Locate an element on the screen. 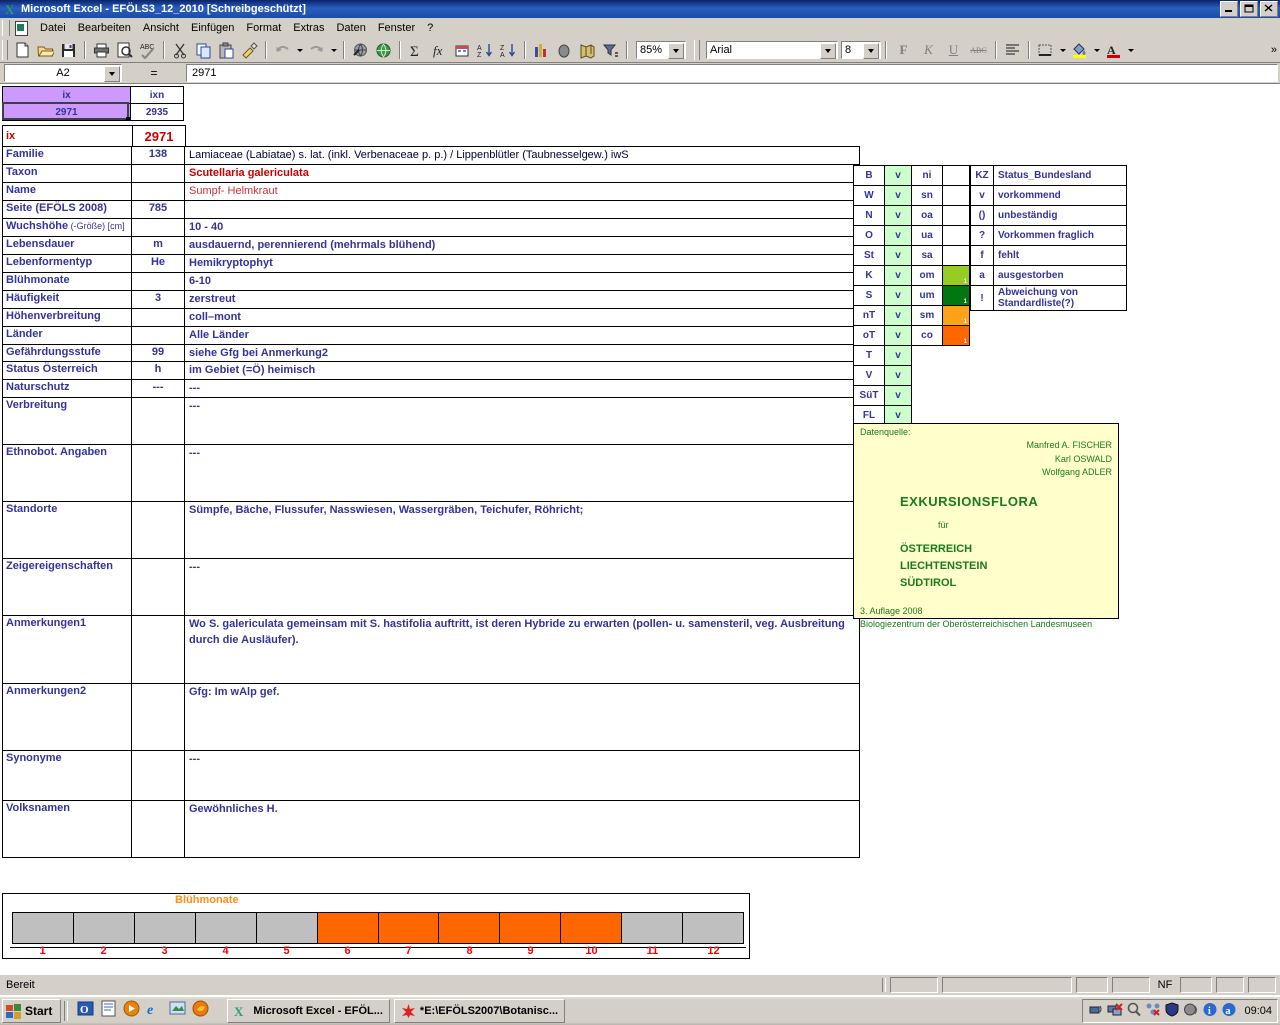 Image resolution: width=1280 pixels, height=1025 pixels. legend-zone-code: sm is located at coordinates (927, 315).